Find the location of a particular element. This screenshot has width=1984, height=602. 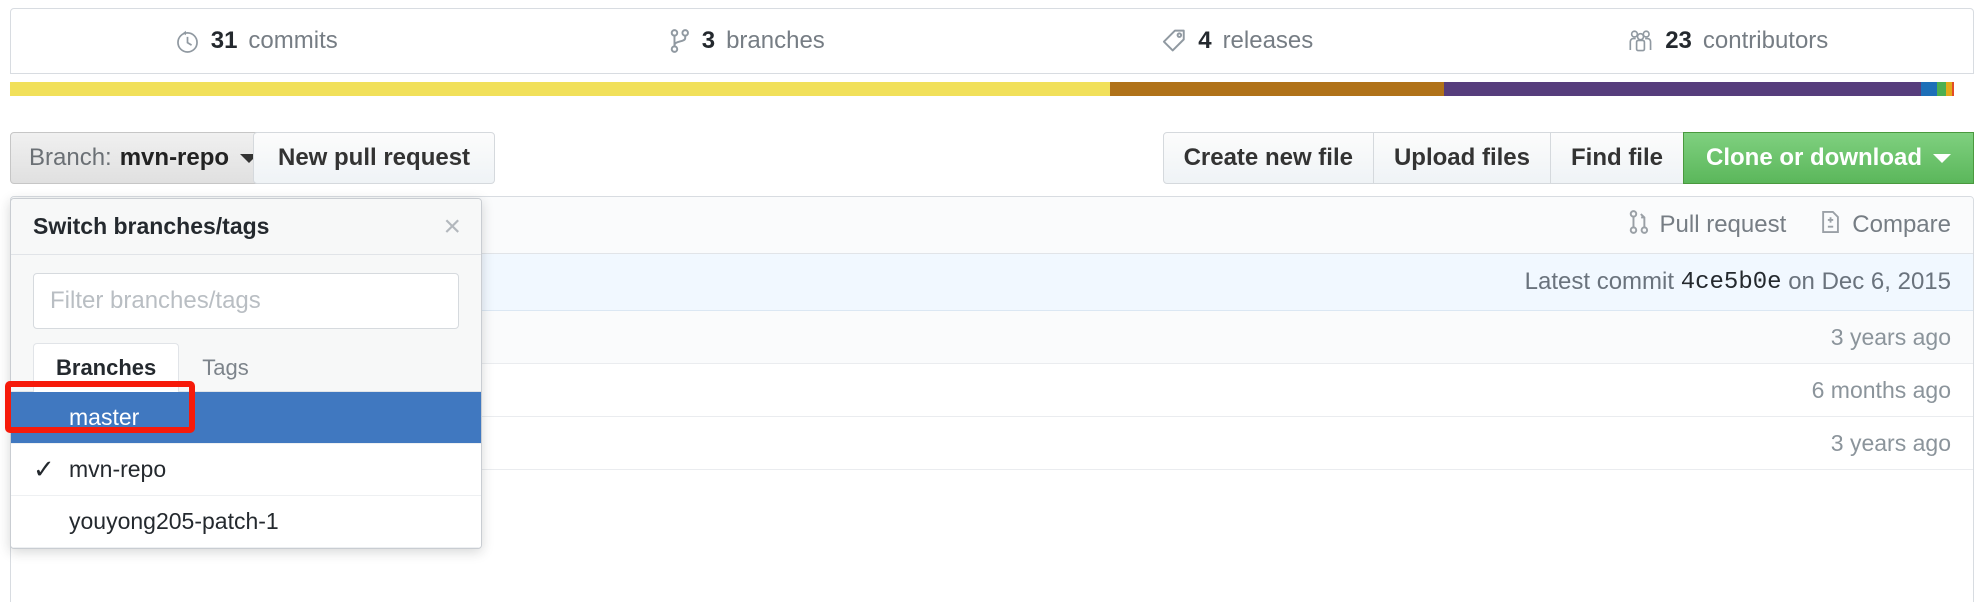

chevron-down-icon is located at coordinates (1942, 158).